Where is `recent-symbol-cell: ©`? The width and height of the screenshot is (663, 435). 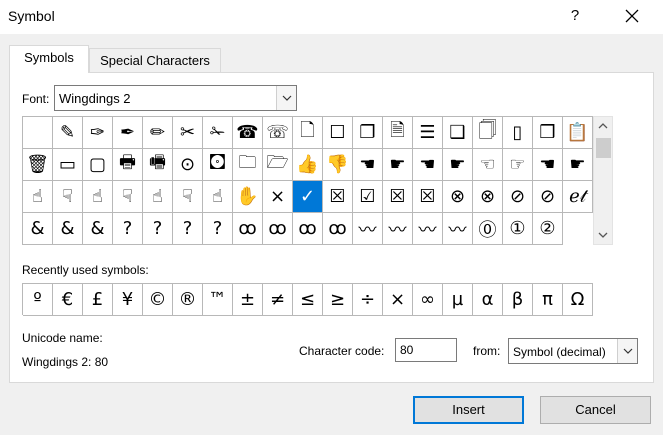
recent-symbol-cell: © is located at coordinates (158, 300).